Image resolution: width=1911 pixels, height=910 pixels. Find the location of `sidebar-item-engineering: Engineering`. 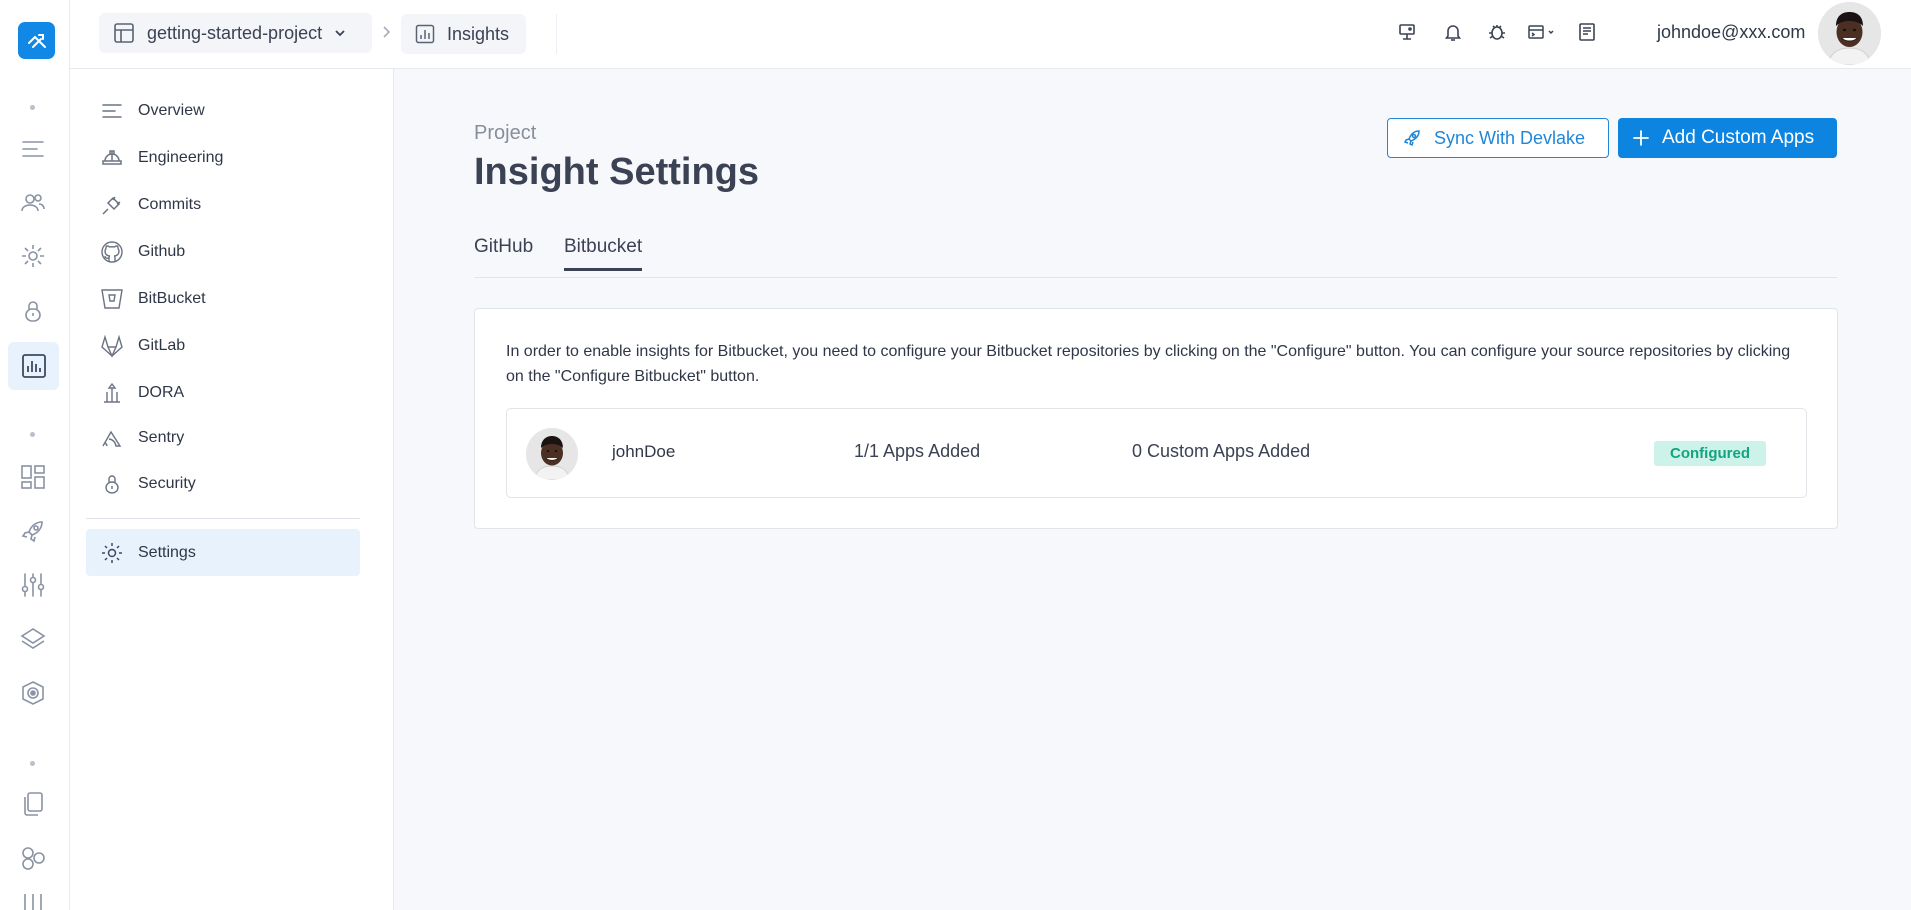

sidebar-item-engineering: Engineering is located at coordinates (223, 158).